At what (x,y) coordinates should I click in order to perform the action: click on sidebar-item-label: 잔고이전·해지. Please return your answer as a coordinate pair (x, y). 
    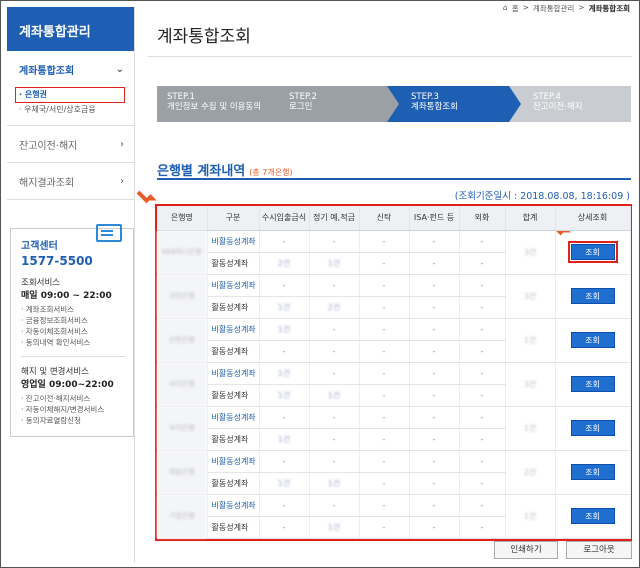
    Looking at the image, I should click on (48, 146).